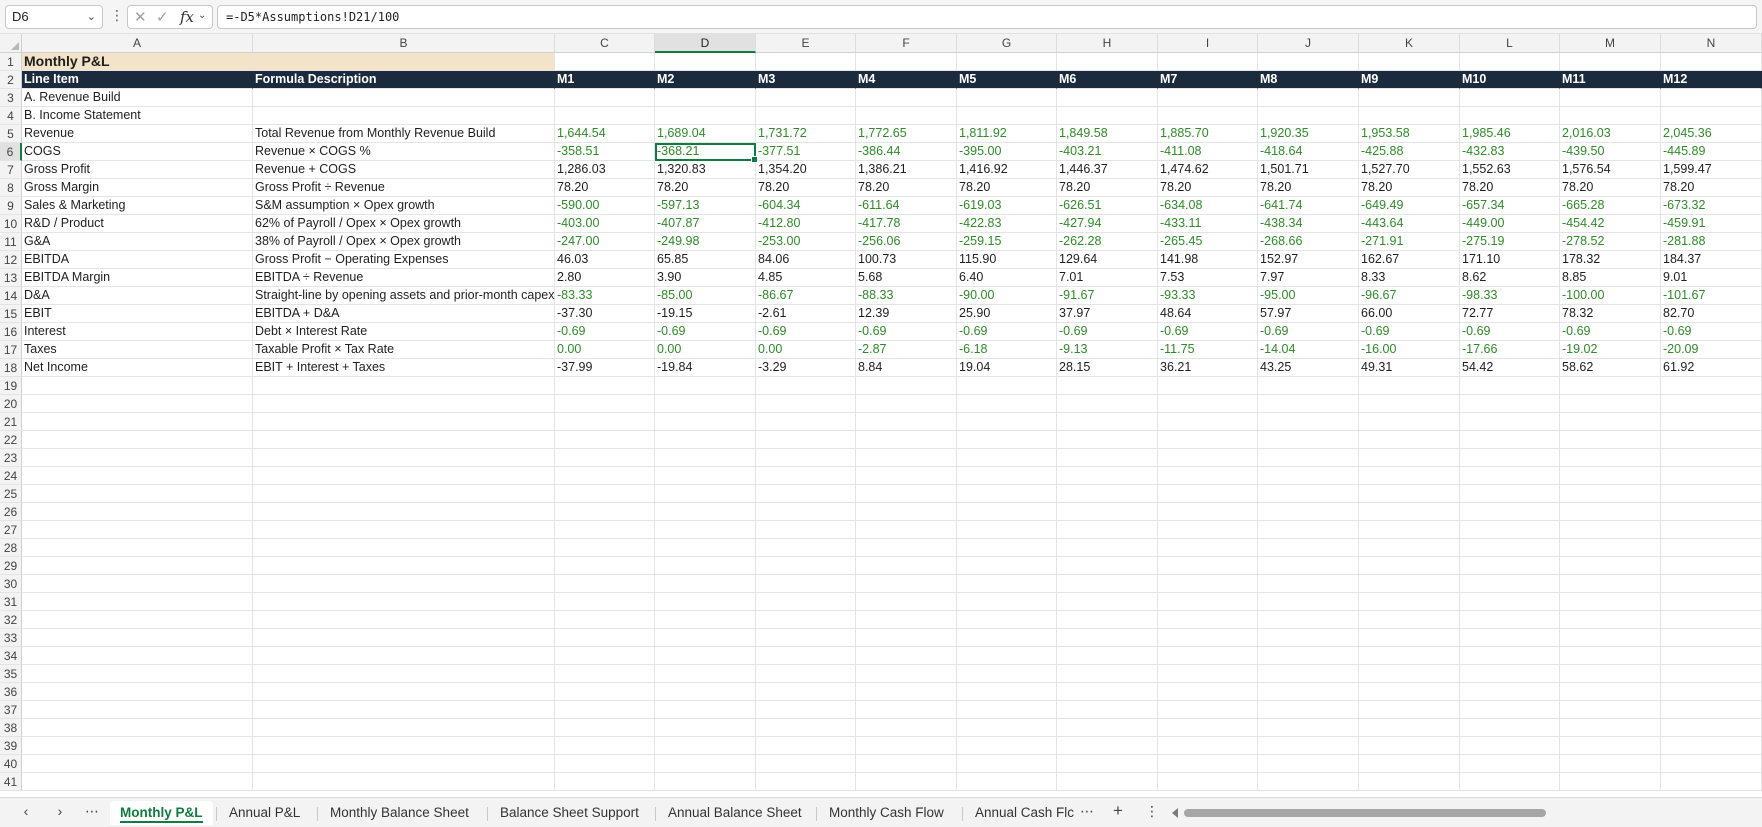 The height and width of the screenshot is (827, 1762). I want to click on cell-c8: 78.20, so click(605, 188).